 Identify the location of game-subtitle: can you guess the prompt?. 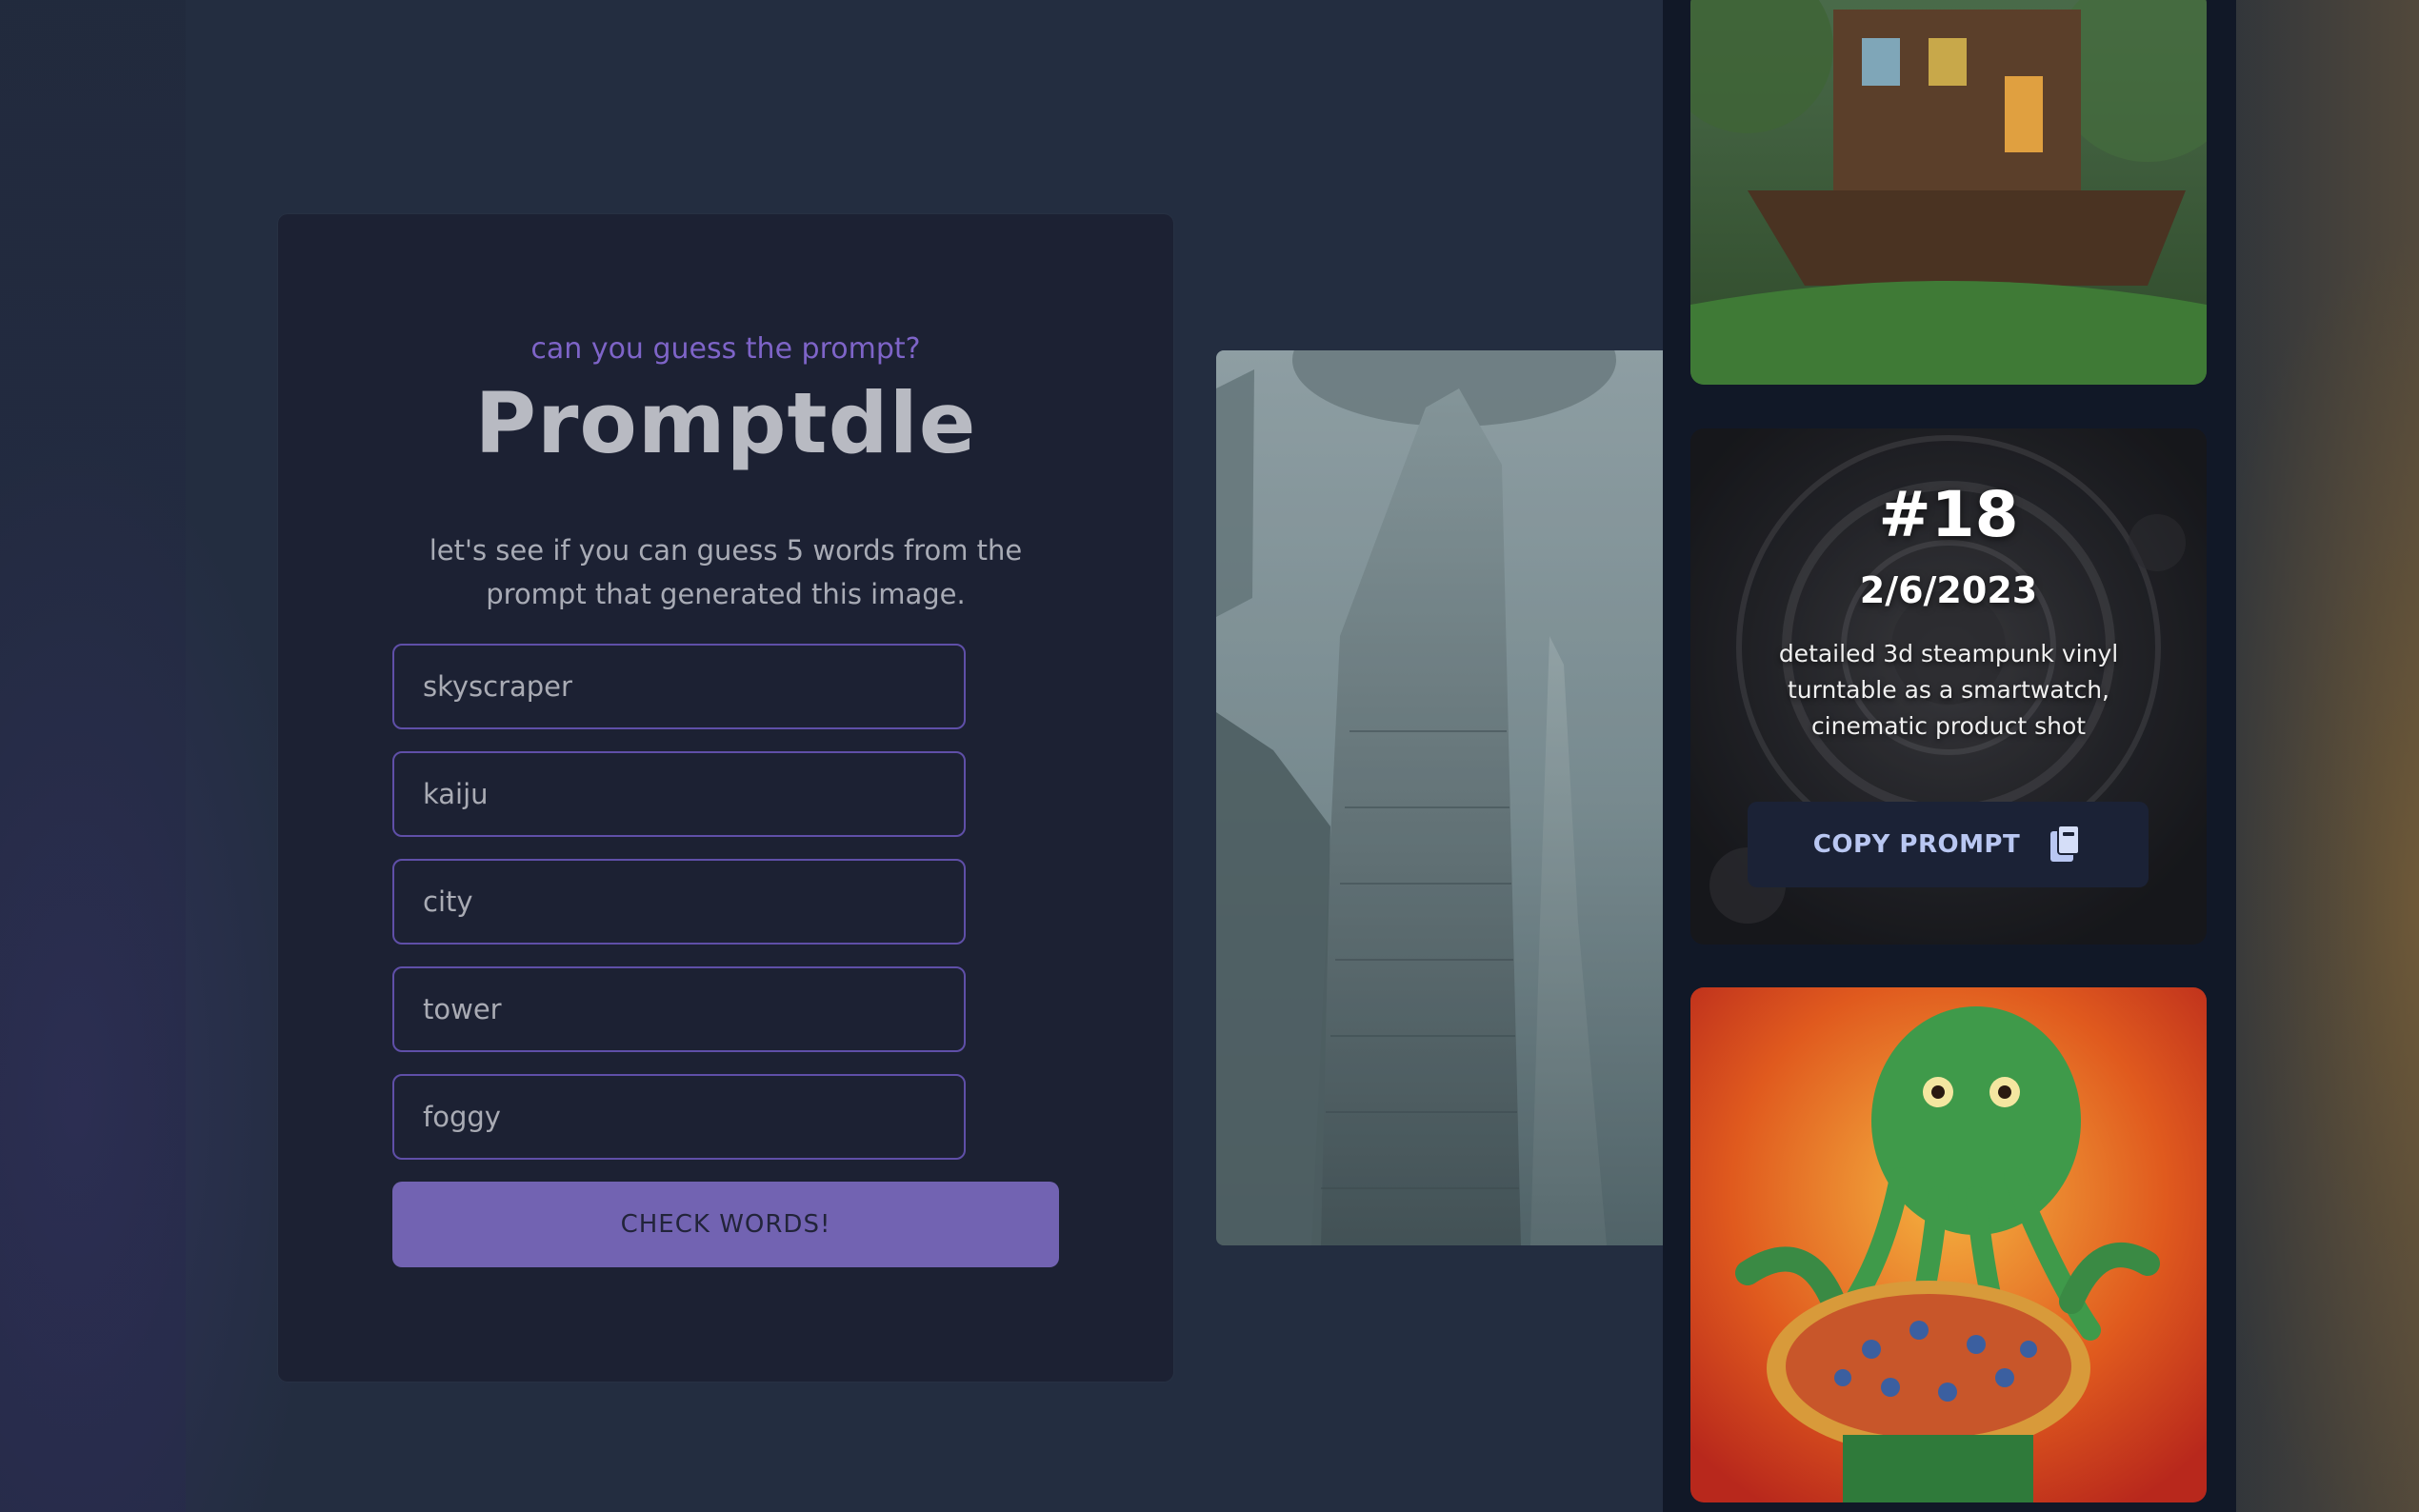
(725, 349).